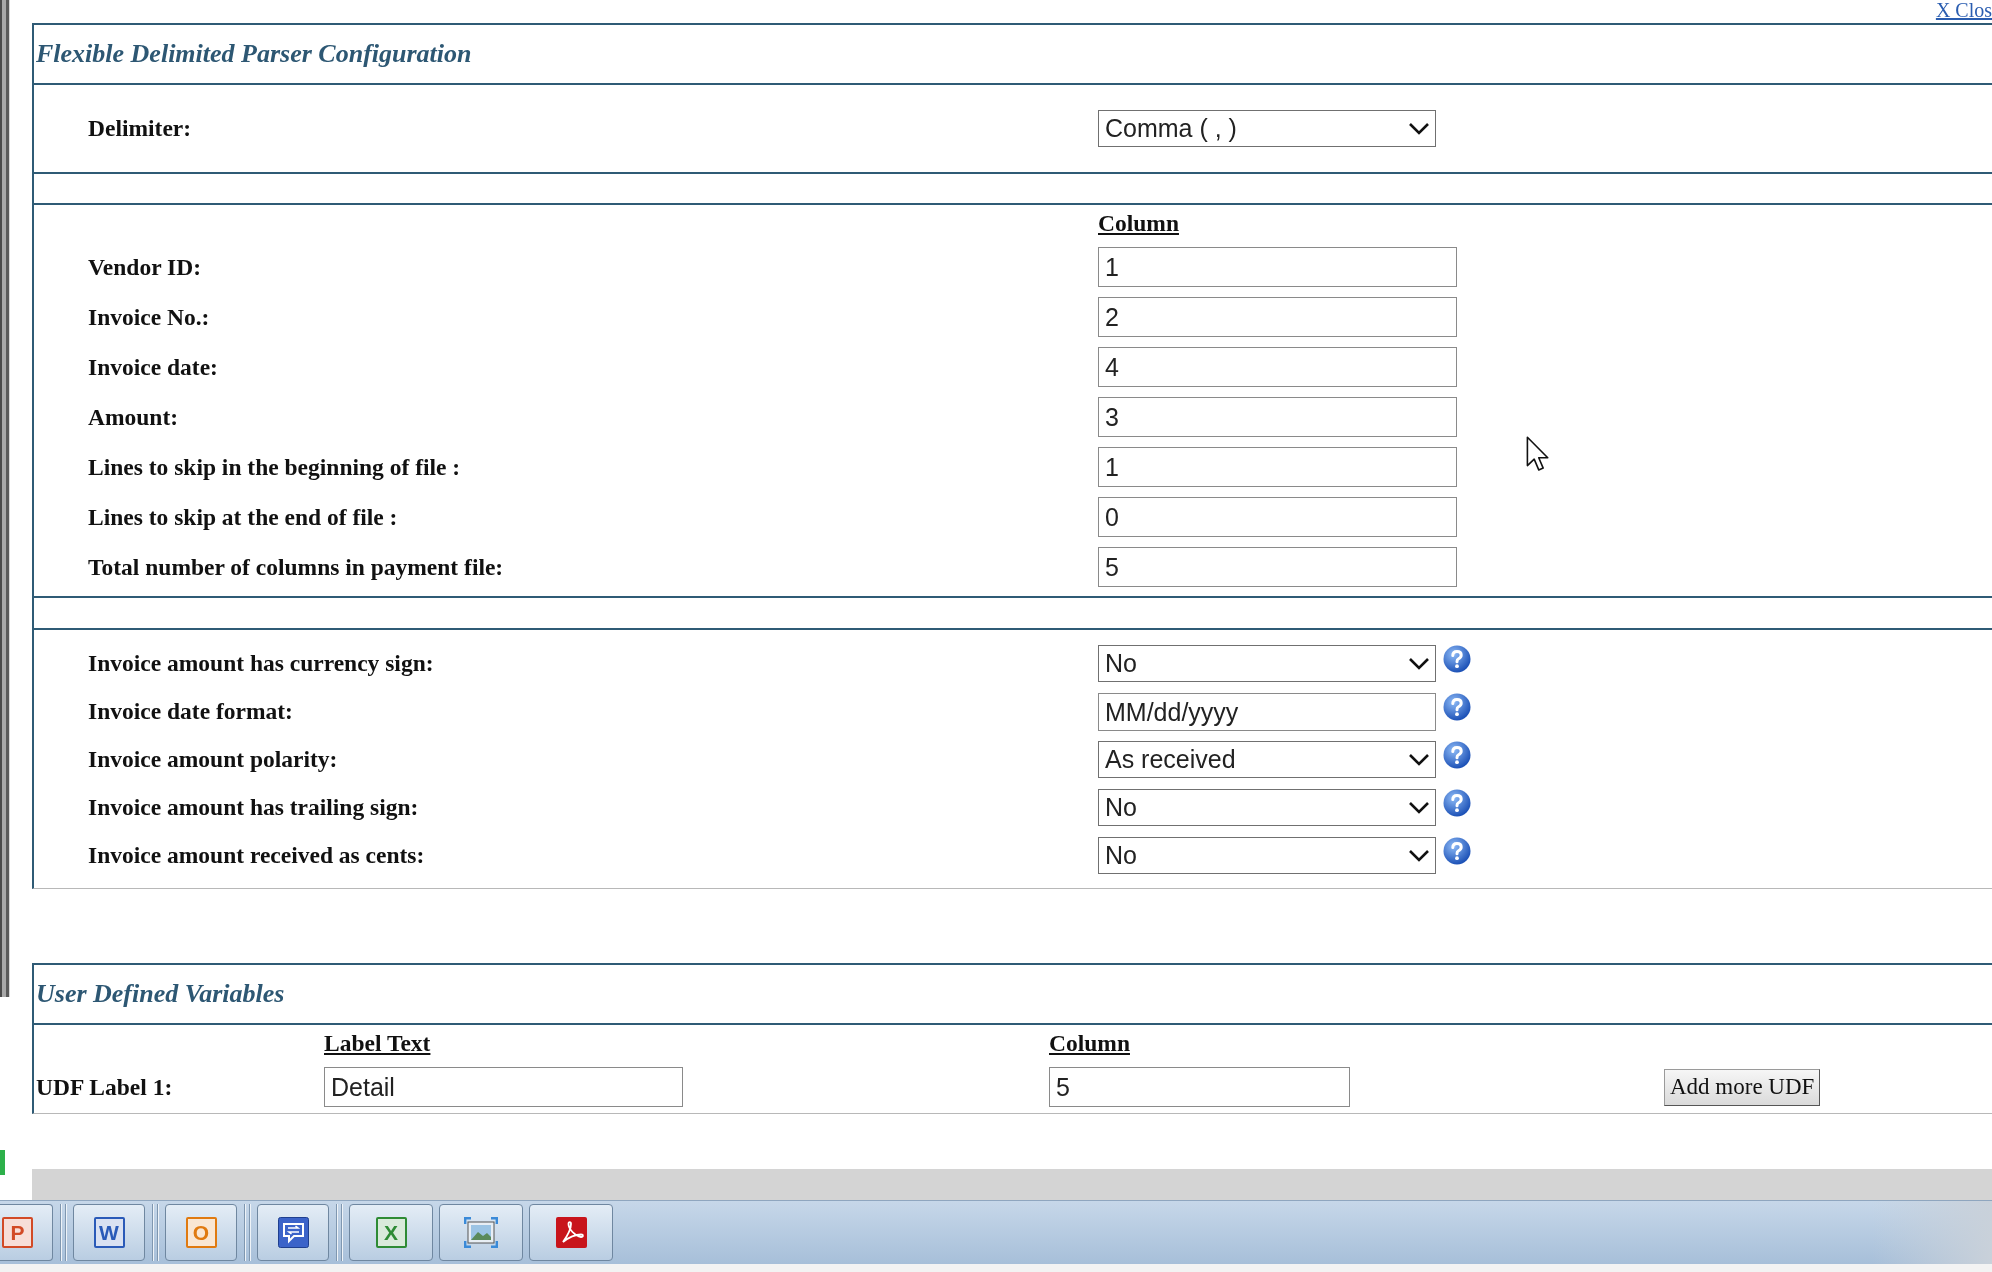  What do you see at coordinates (104, 1087) in the screenshot?
I see `field-label: UDF Label 1:` at bounding box center [104, 1087].